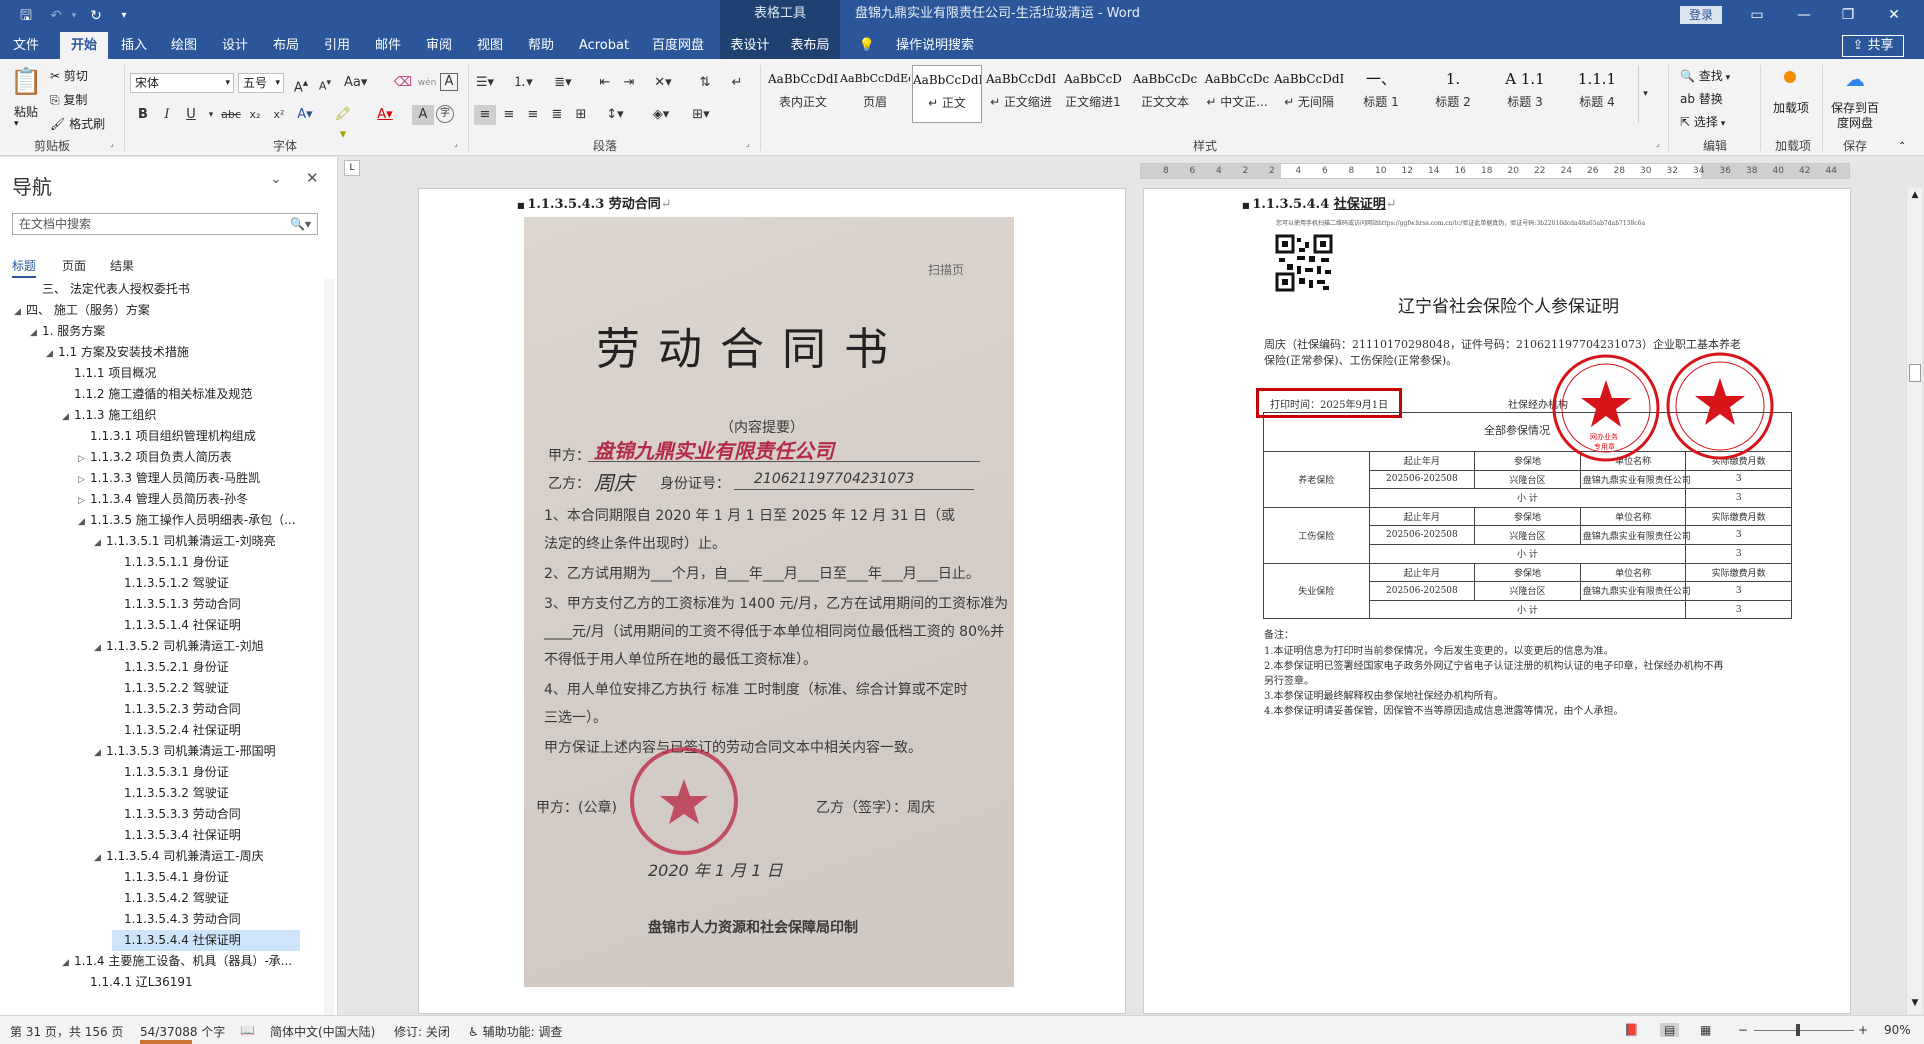  I want to click on text-effects-icon: A▾, so click(305, 115).